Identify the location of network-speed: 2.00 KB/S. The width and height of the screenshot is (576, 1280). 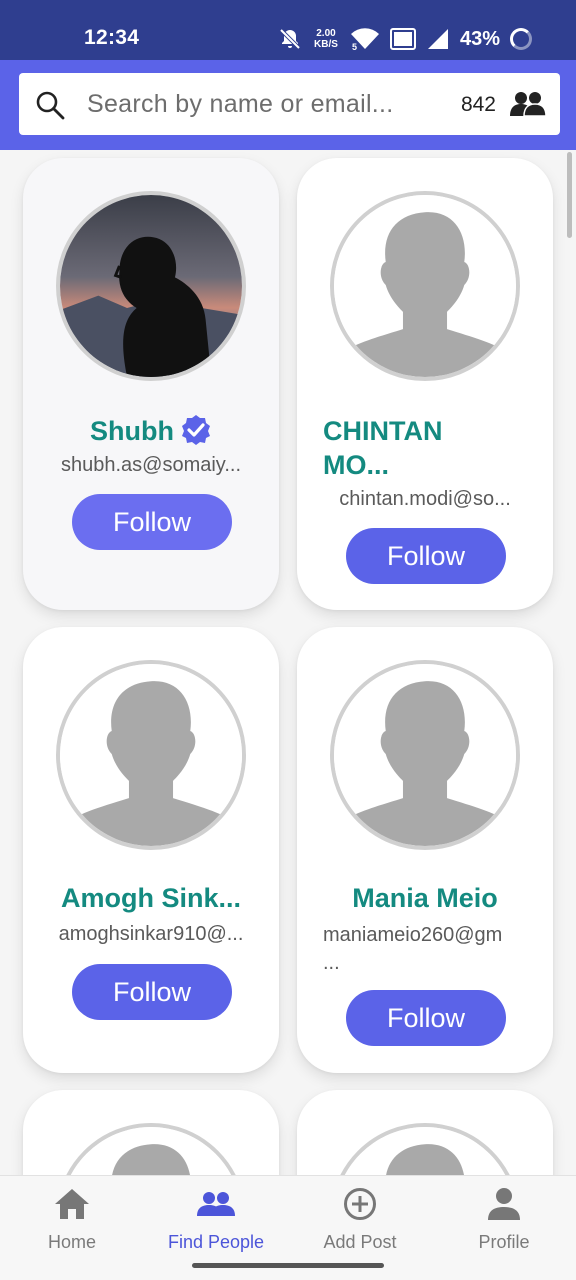
(326, 39).